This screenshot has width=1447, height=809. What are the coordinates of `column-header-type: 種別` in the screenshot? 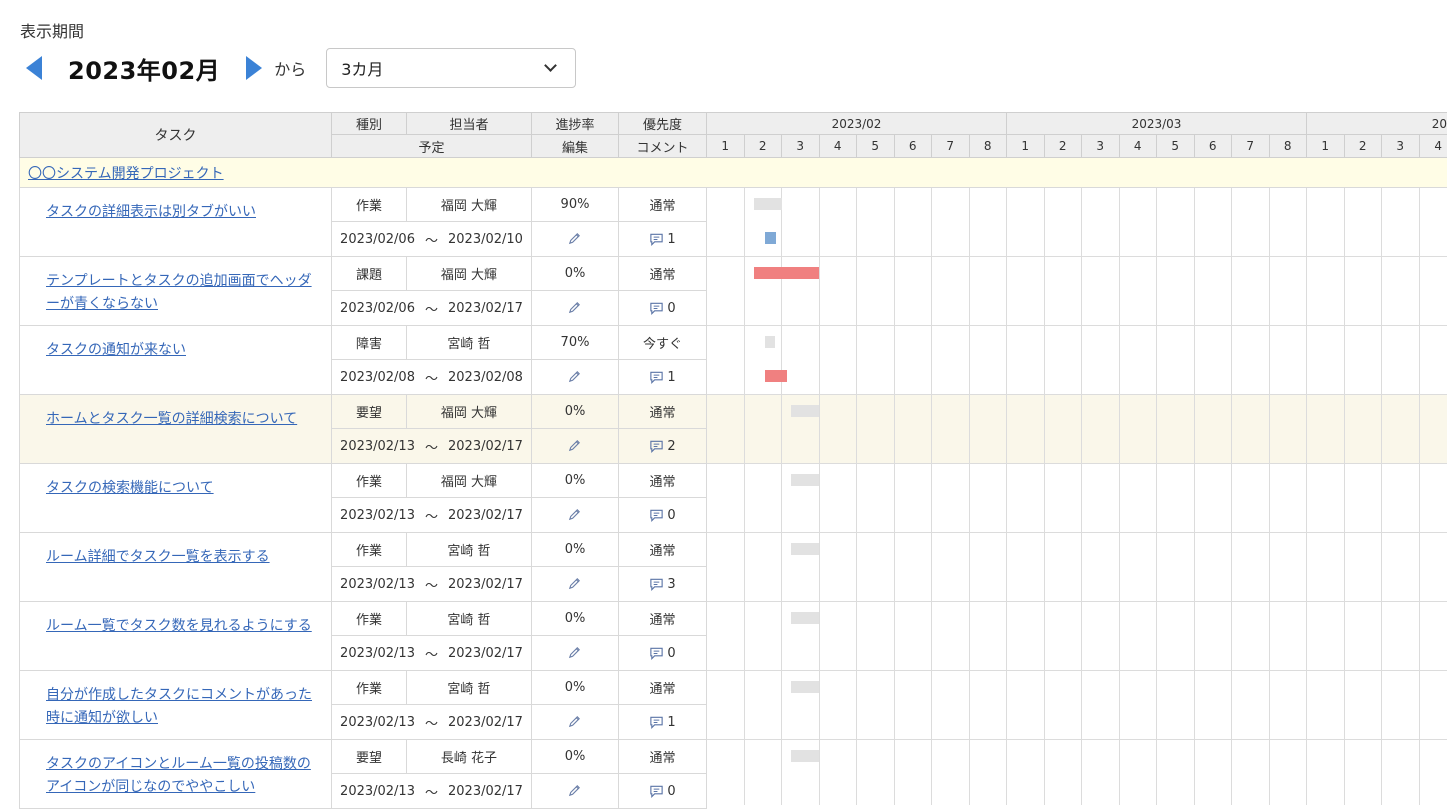 It's located at (369, 123).